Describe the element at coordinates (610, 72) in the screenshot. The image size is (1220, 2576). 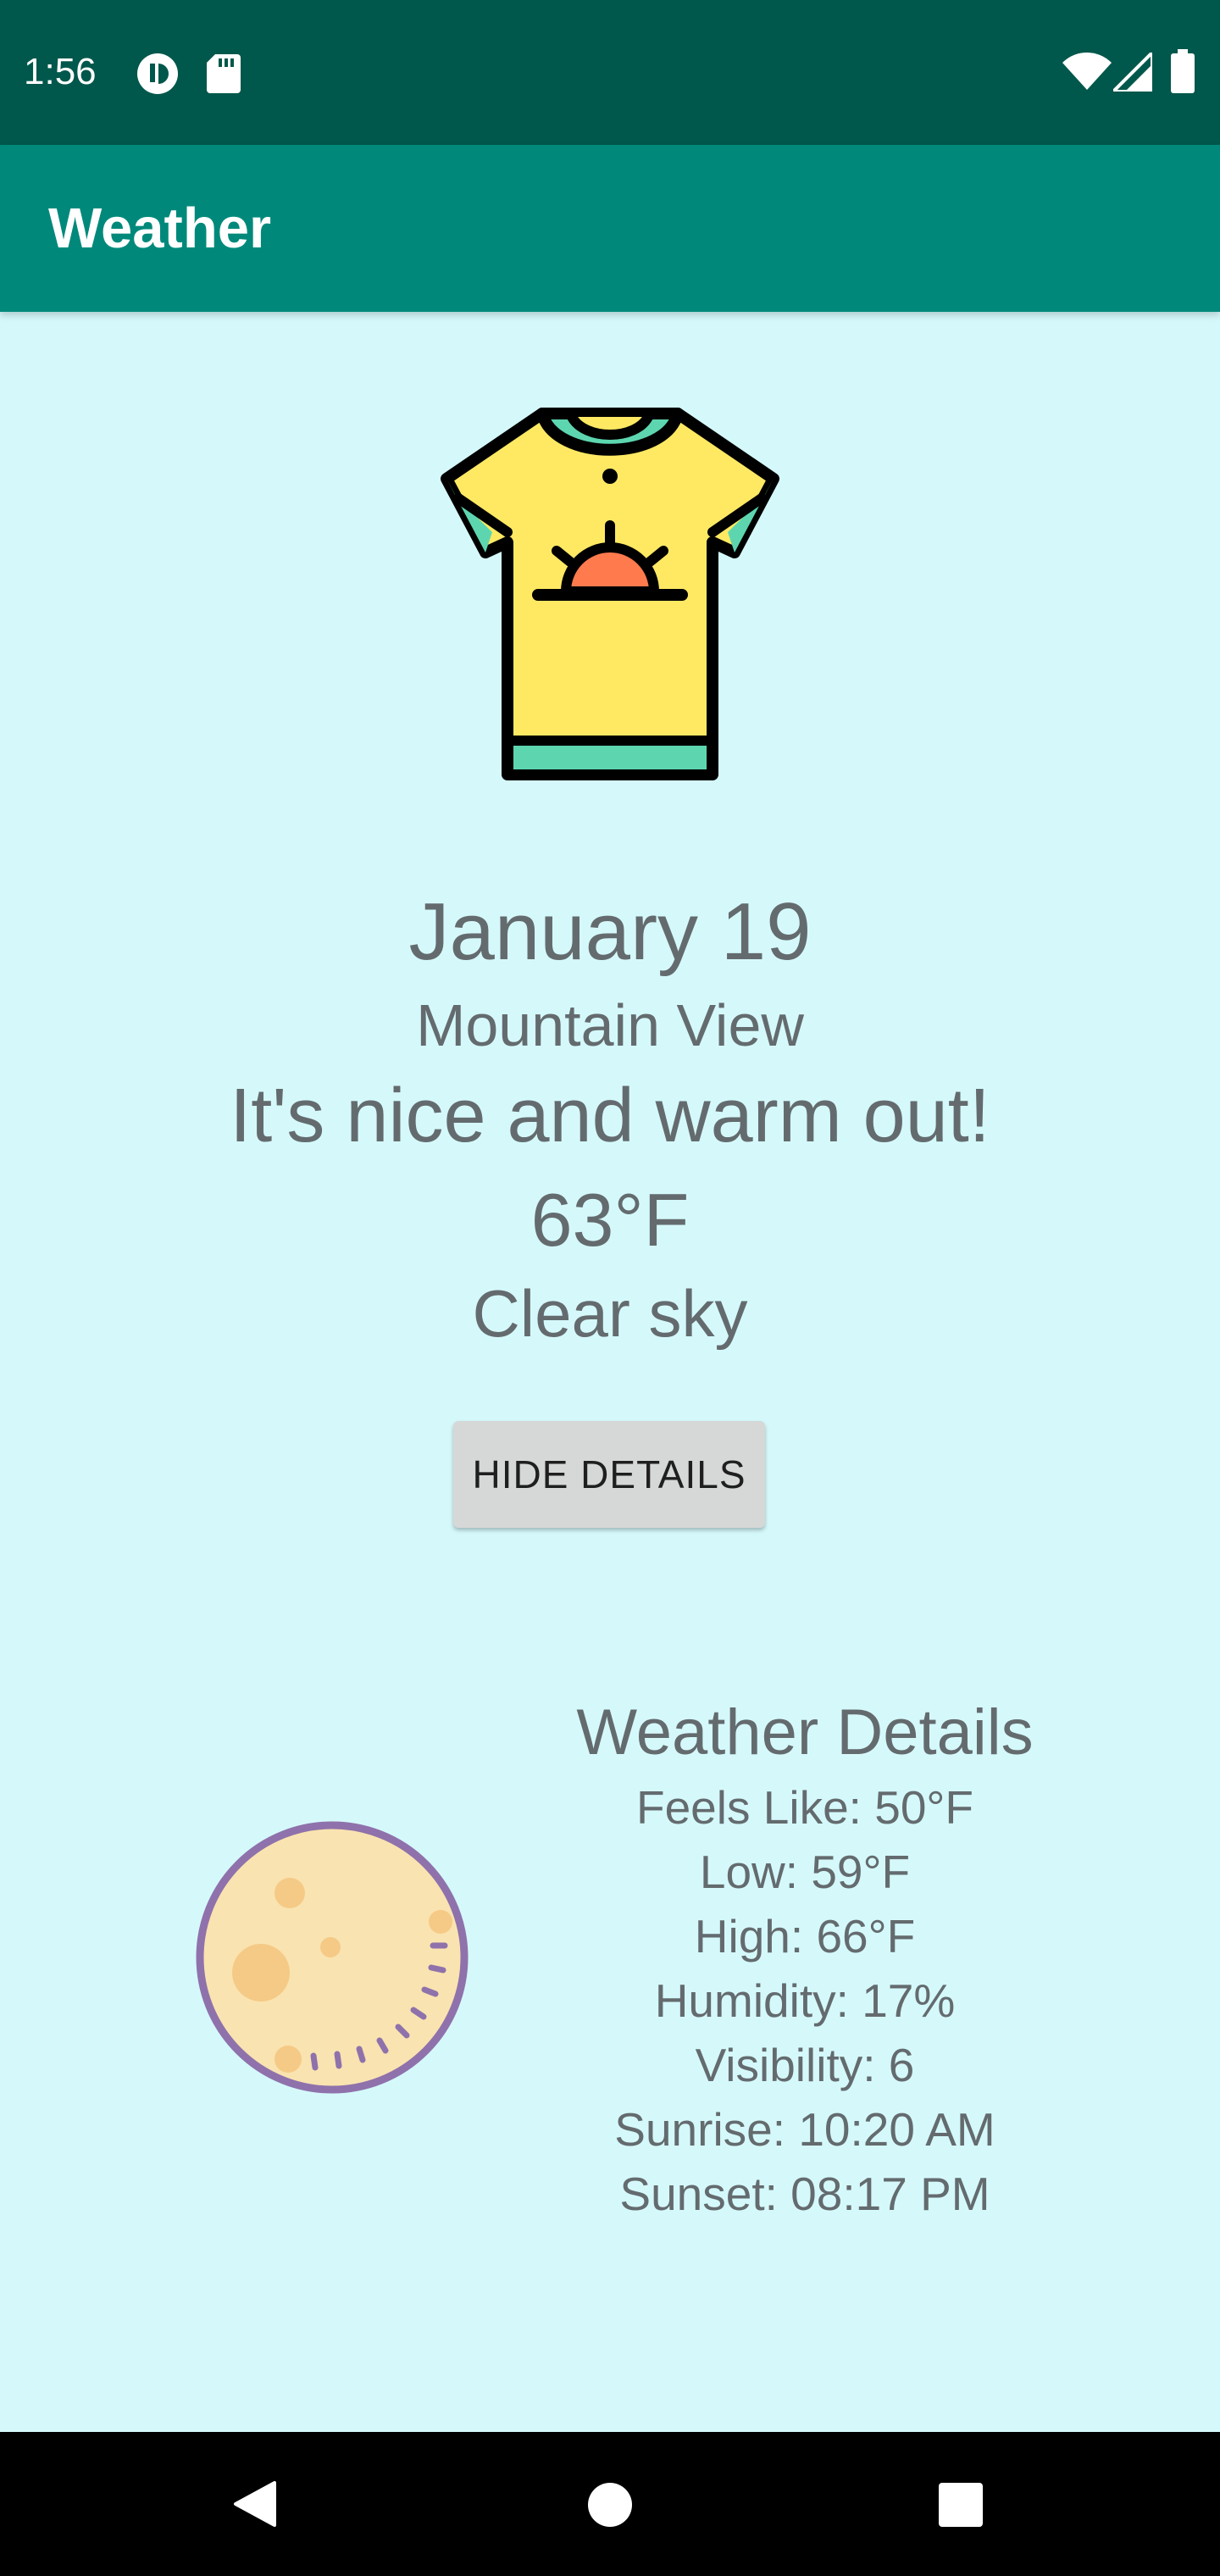
I see `status-bar: 1:56` at that location.